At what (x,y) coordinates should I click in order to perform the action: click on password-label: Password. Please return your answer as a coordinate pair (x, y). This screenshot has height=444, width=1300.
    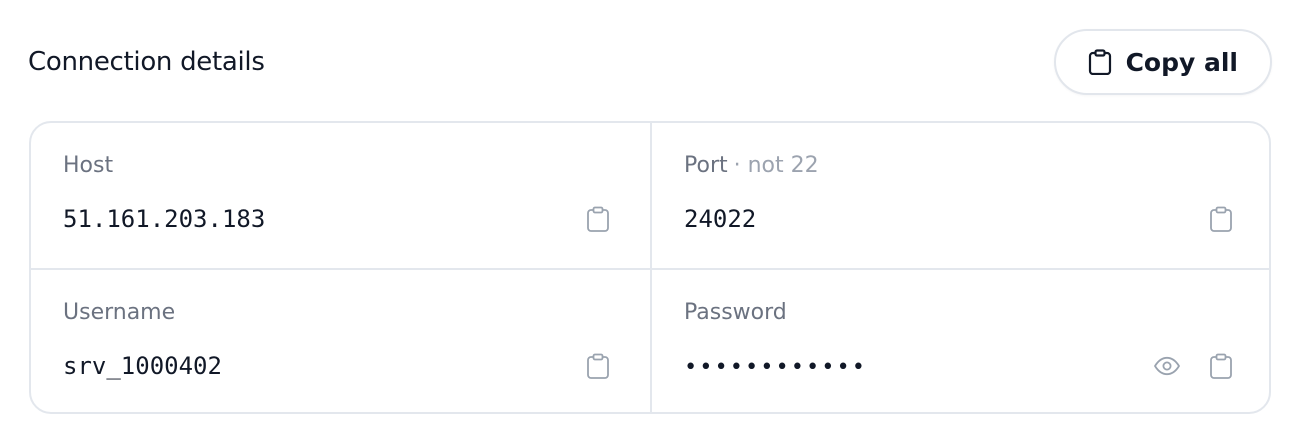
    Looking at the image, I should click on (962, 313).